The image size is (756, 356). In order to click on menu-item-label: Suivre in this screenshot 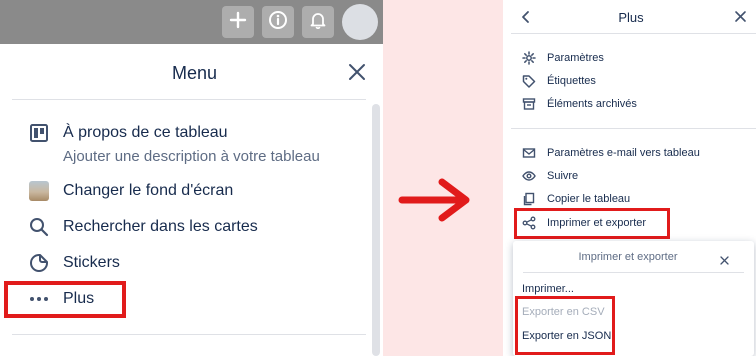, I will do `click(563, 176)`.